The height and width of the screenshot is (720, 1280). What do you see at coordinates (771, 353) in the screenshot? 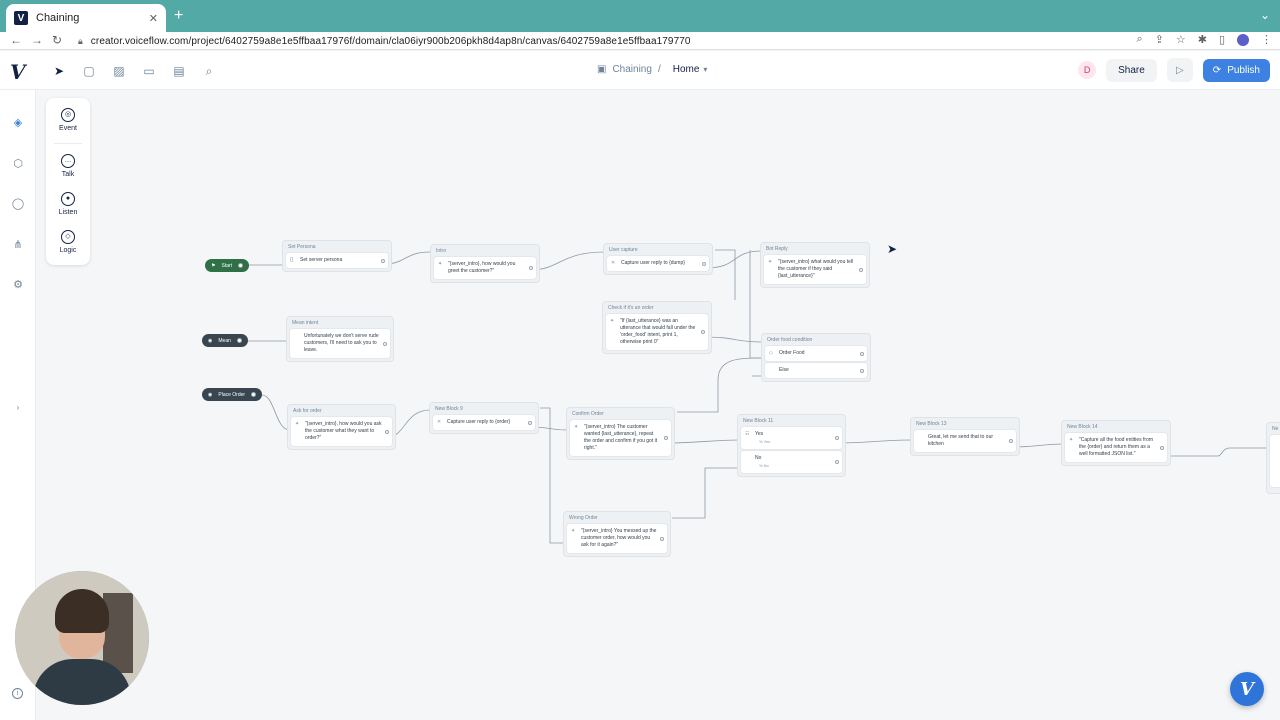
I see `condition-icon: ◇` at bounding box center [771, 353].